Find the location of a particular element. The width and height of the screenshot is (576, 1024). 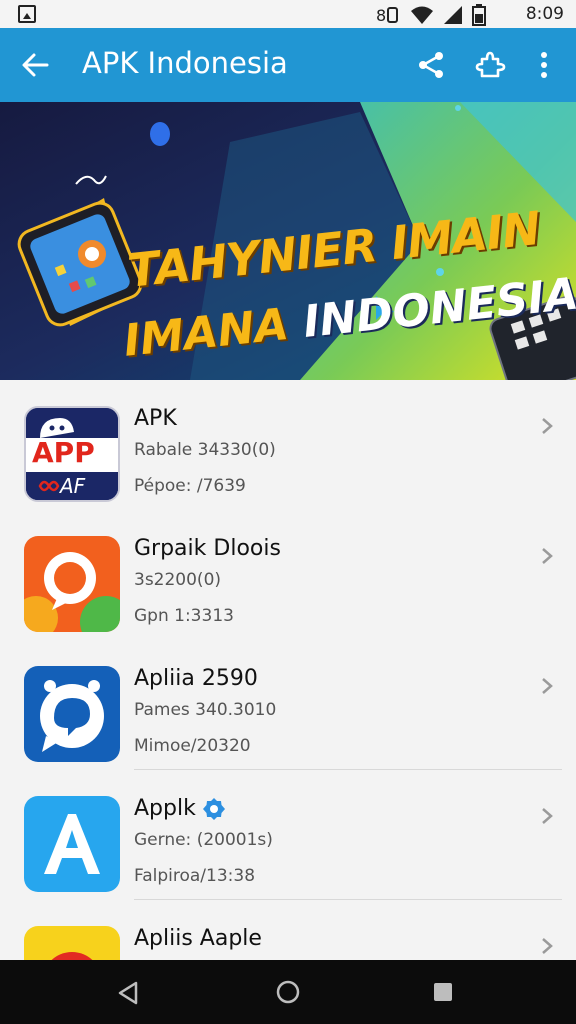

app-title: Apliia 2590 is located at coordinates (196, 678).